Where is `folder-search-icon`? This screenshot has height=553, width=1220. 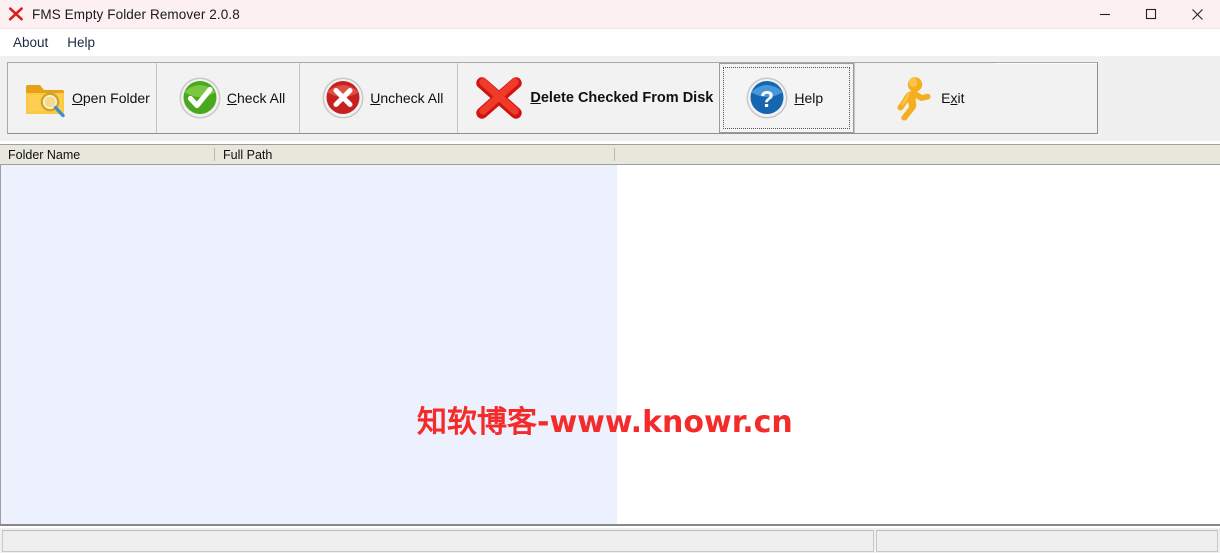
folder-search-icon is located at coordinates (45, 98).